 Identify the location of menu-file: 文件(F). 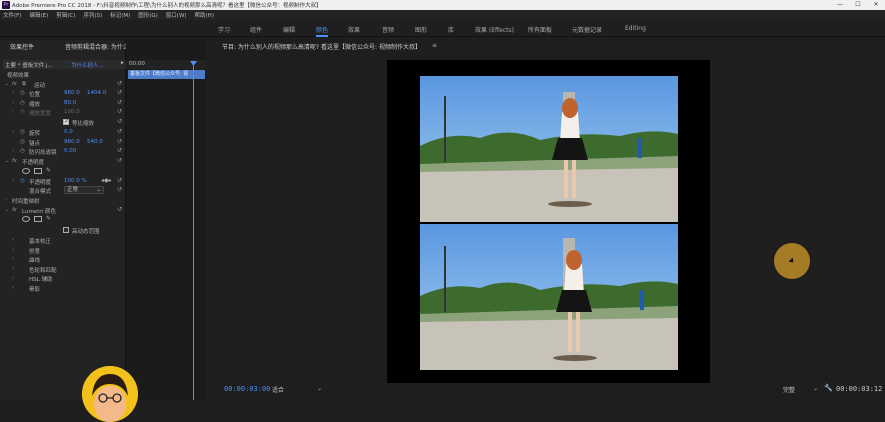
(12, 15).